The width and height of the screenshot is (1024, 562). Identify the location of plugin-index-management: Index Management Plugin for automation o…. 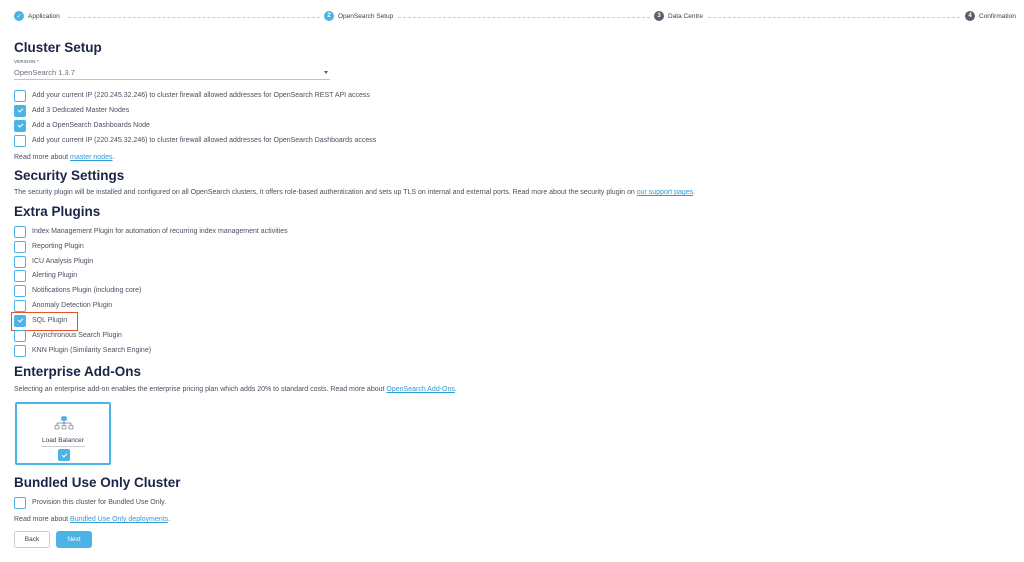
(151, 231).